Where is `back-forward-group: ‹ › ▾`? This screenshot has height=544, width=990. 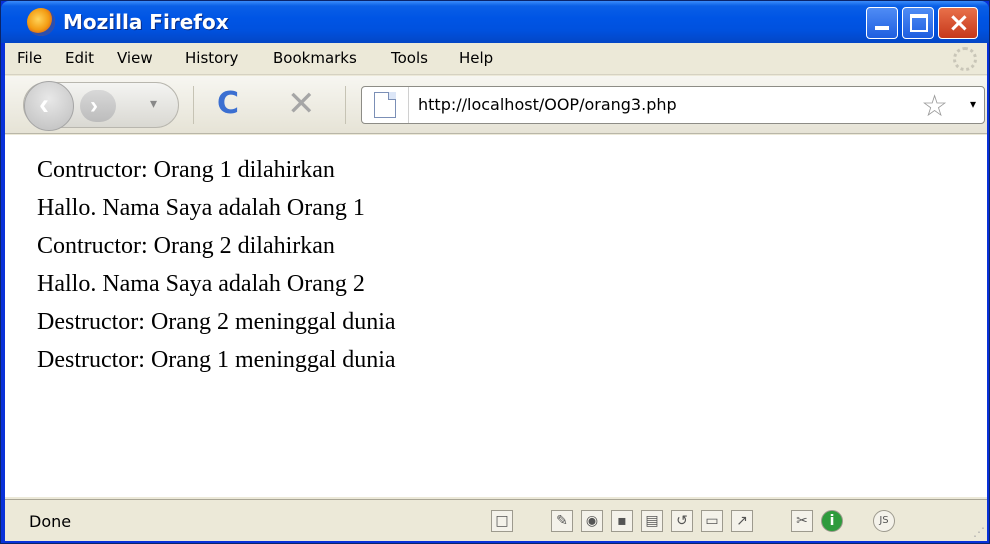
back-forward-group: ‹ › ▾ is located at coordinates (101, 106).